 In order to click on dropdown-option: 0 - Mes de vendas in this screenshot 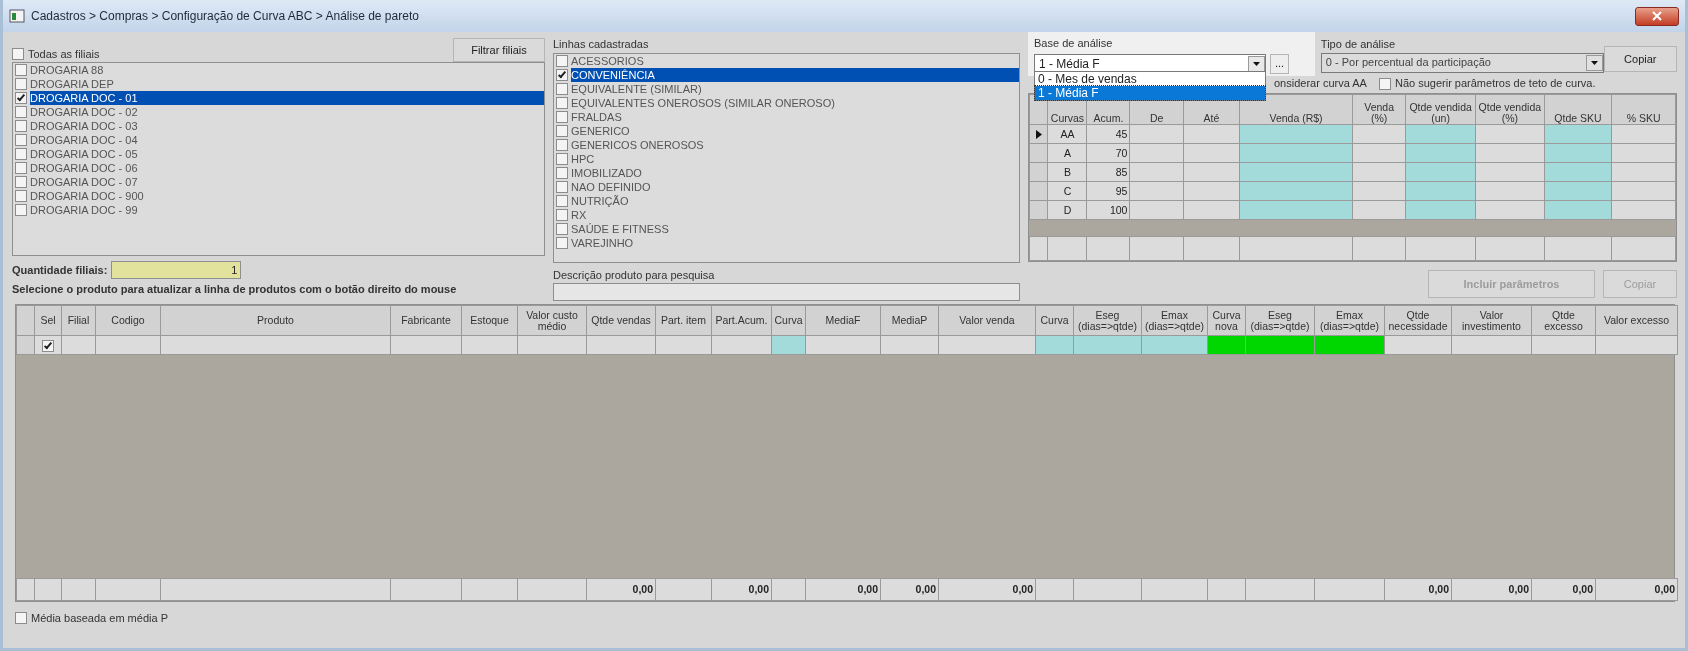, I will do `click(1150, 79)`.